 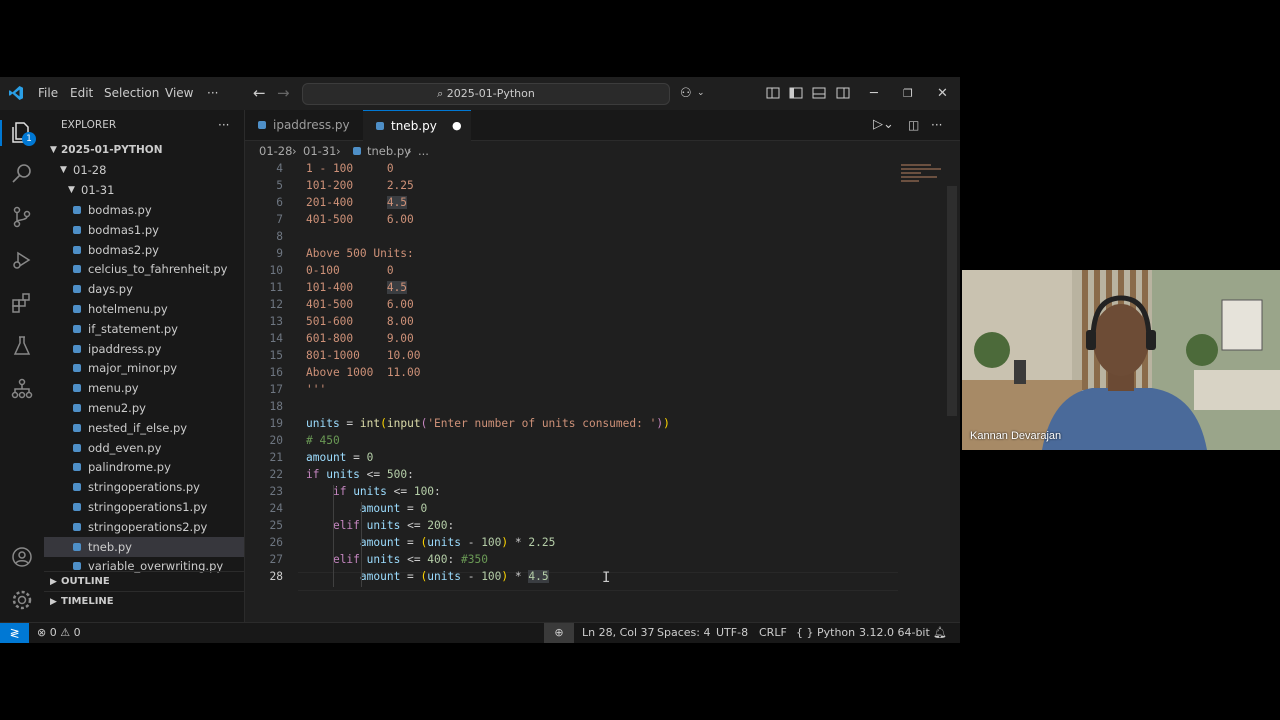 I want to click on line-number: 14, so click(x=276, y=338).